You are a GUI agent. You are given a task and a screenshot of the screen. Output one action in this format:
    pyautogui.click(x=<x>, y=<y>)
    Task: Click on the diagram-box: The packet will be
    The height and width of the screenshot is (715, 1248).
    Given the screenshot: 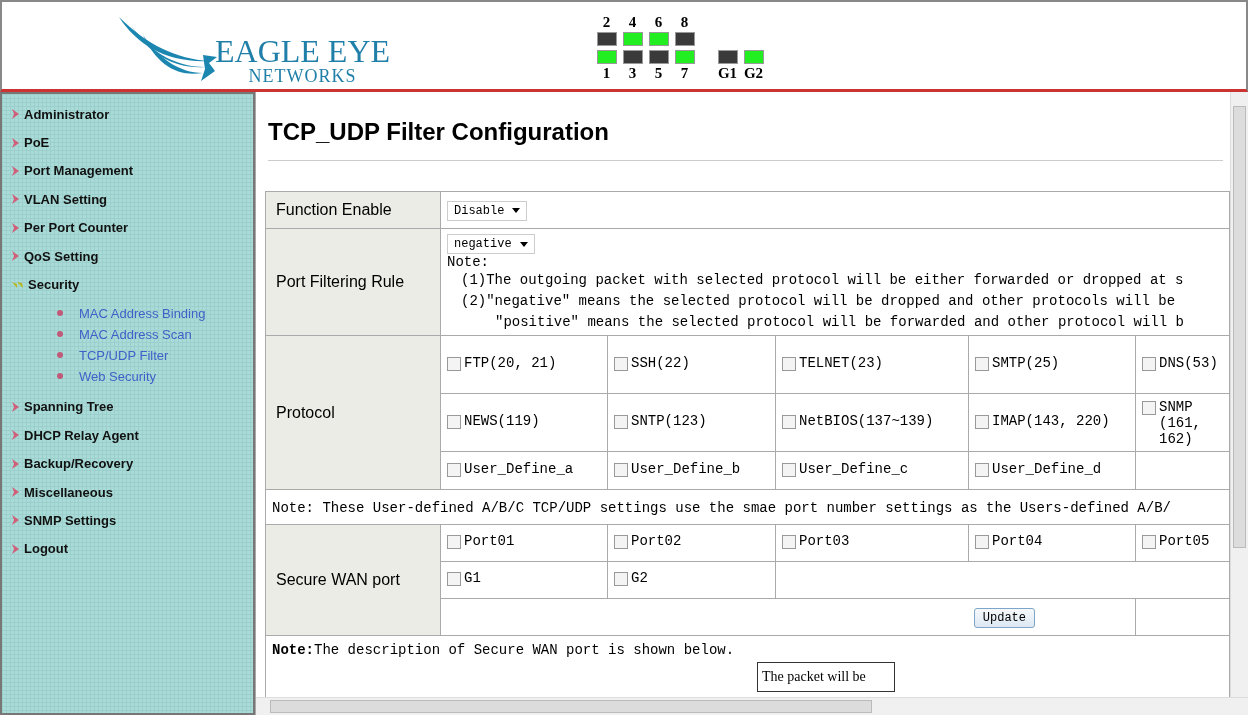 What is the action you would take?
    pyautogui.click(x=826, y=677)
    